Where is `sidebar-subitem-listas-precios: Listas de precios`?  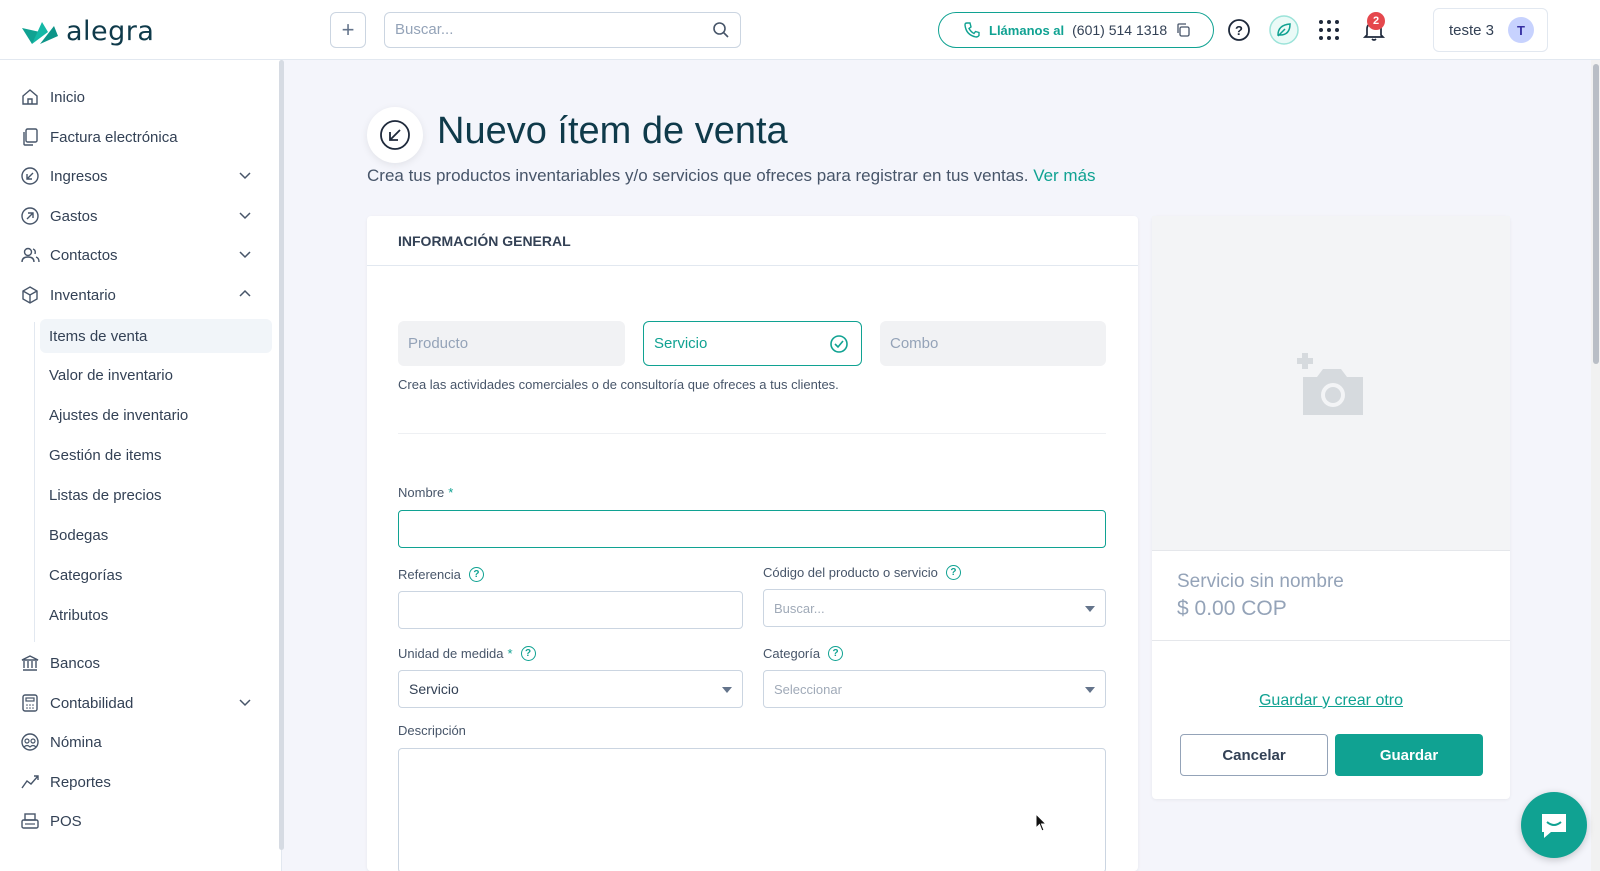
sidebar-subitem-listas-precios: Listas de precios is located at coordinates (156, 495).